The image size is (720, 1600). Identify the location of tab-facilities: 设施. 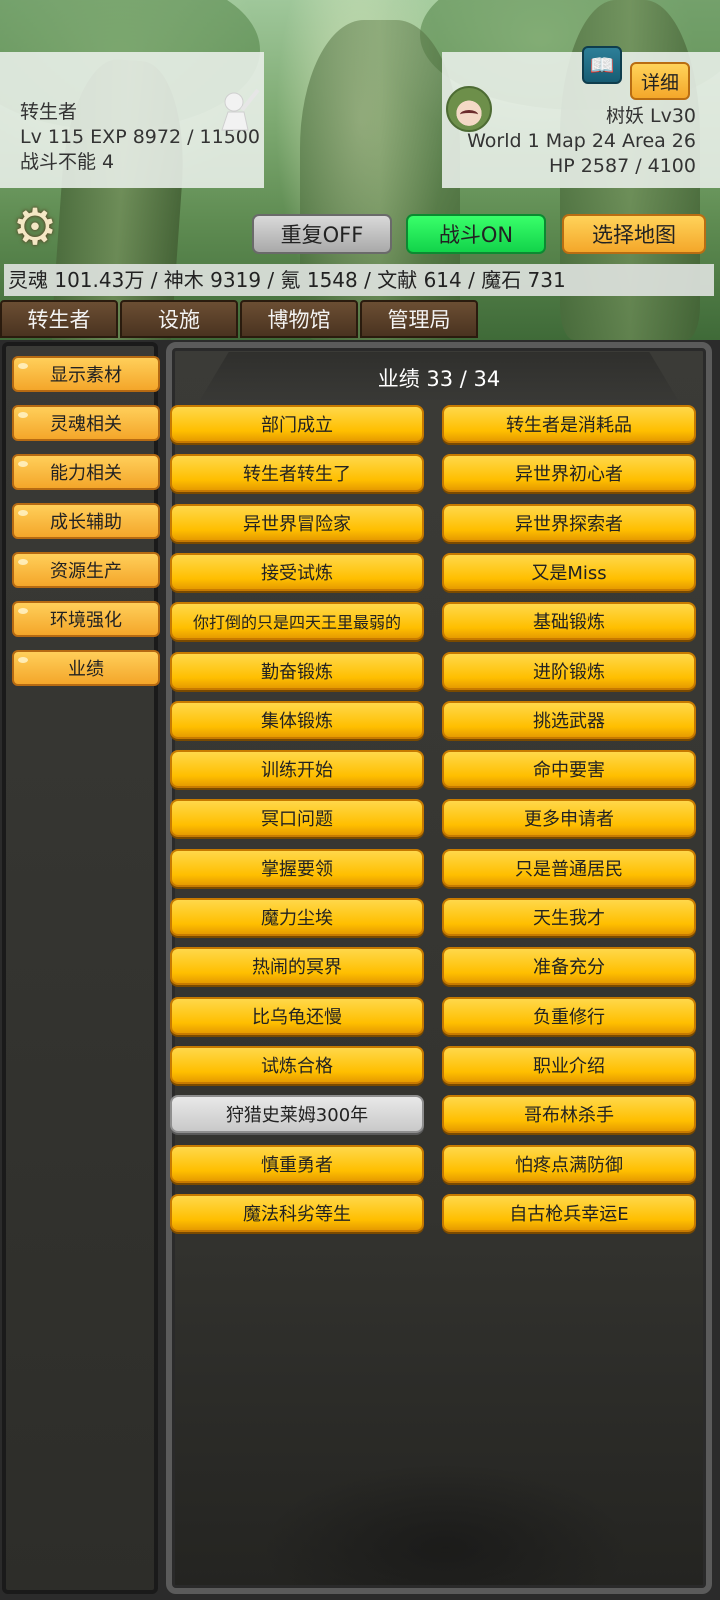
(179, 319).